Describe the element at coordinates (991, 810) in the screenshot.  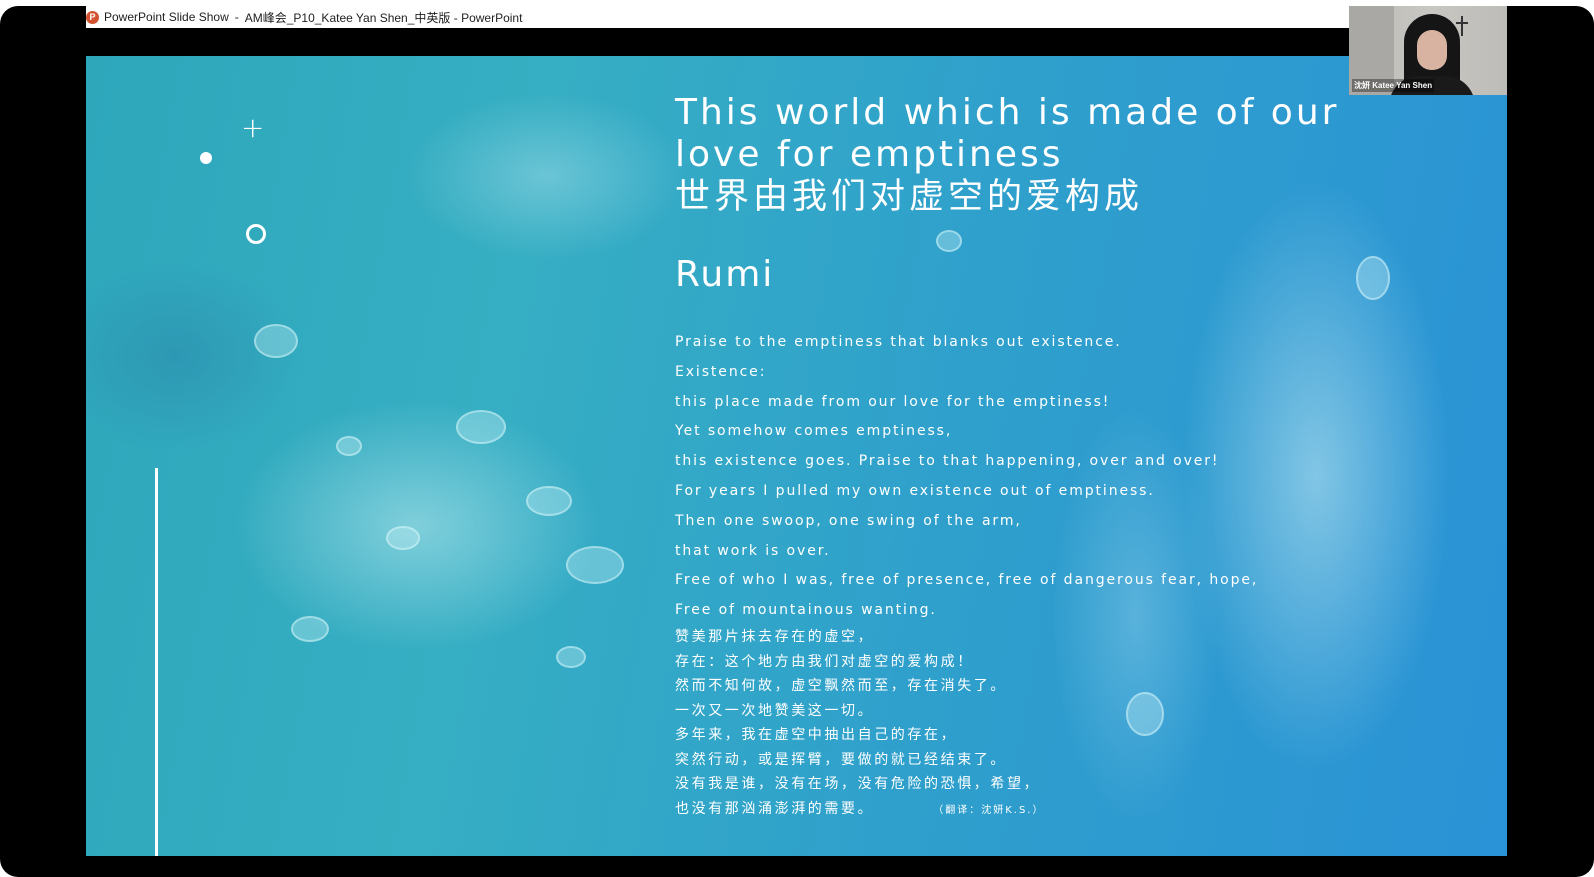
I see `translation-credit: （翻译：沈妍K.S.）` at that location.